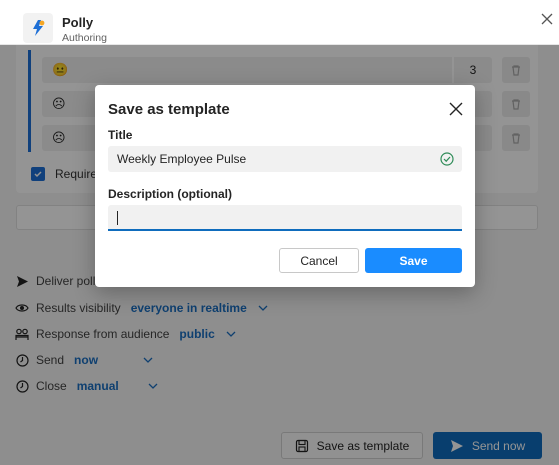  Describe the element at coordinates (169, 109) in the screenshot. I see `dialog-title: Save as template` at that location.